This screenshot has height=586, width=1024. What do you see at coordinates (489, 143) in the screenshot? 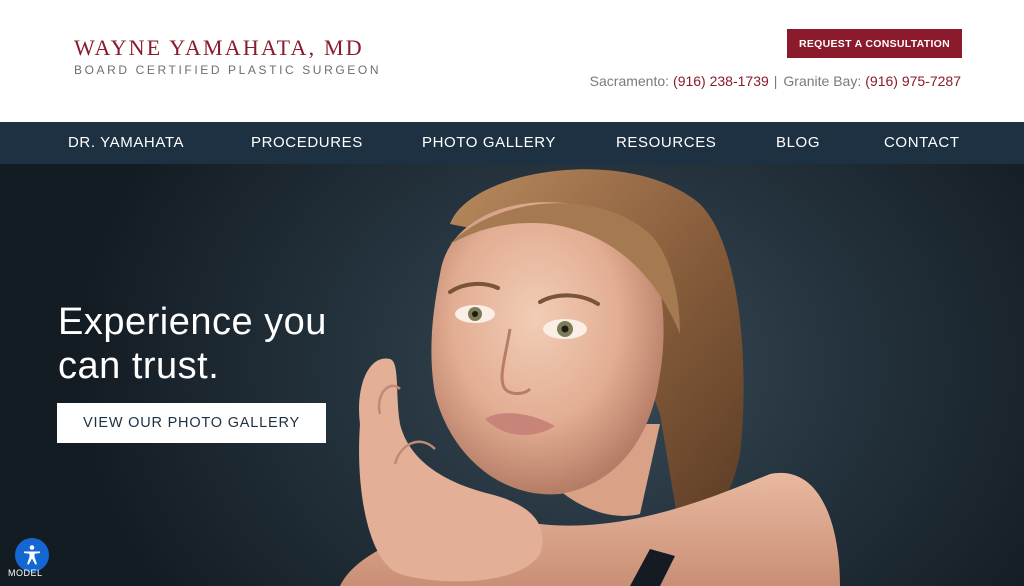
I see `nav-item-photo-gallery: PHOTO GALLERY` at bounding box center [489, 143].